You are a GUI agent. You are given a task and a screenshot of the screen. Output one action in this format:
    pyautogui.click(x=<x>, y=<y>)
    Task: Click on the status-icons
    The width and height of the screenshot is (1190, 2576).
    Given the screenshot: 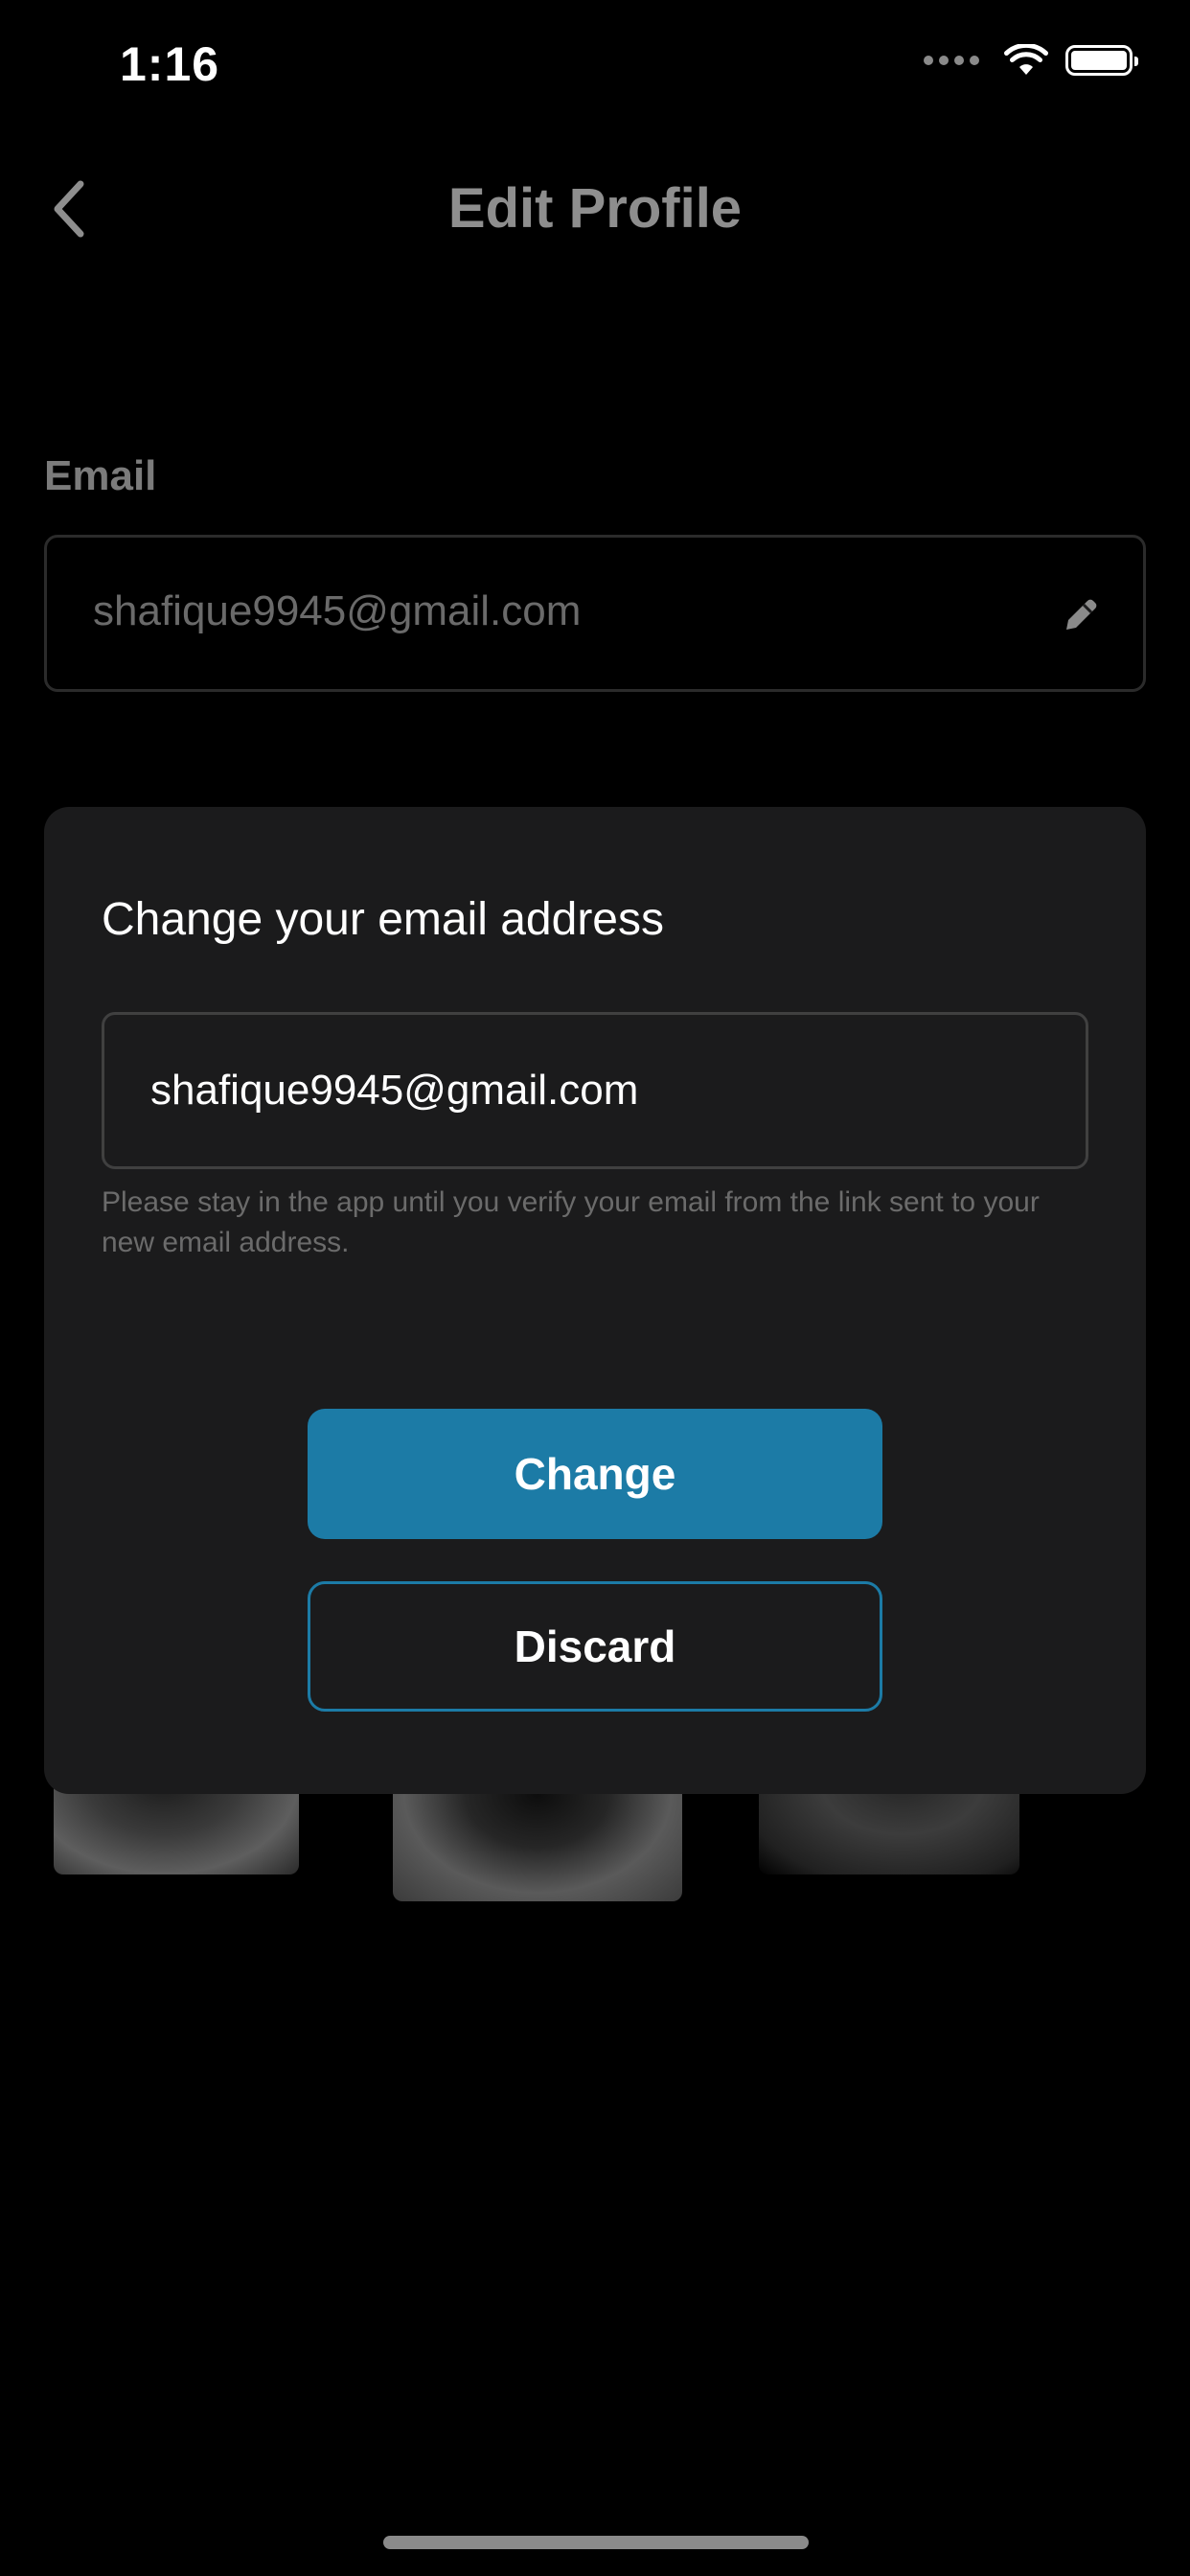 What is the action you would take?
    pyautogui.click(x=1031, y=60)
    